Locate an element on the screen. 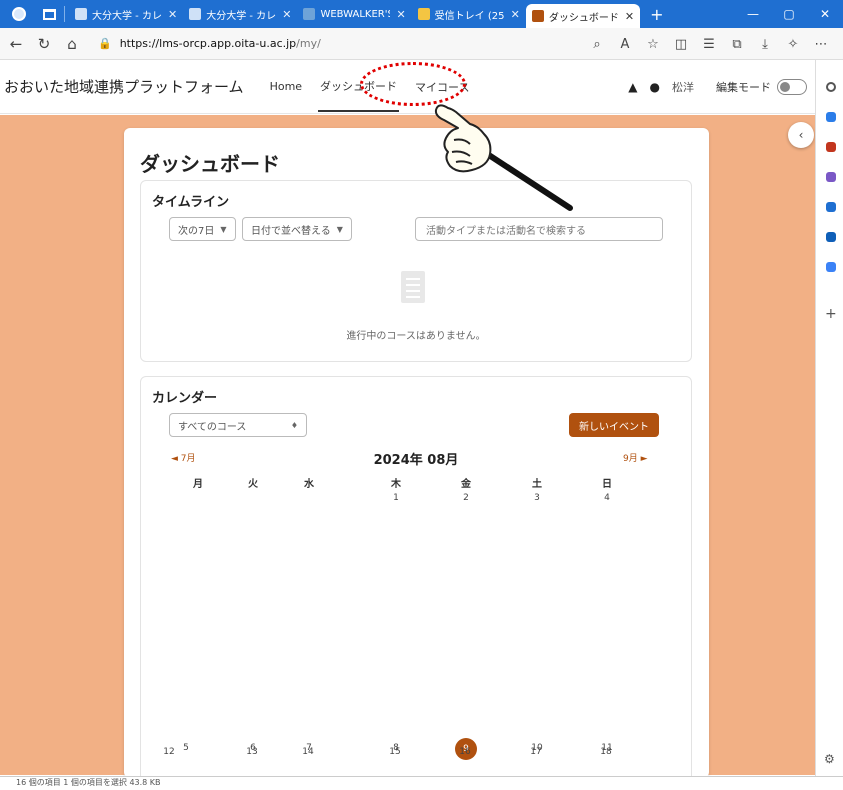  browser-tab-4: 受信トレイ (25) - ✕ is located at coordinates (469, 14).